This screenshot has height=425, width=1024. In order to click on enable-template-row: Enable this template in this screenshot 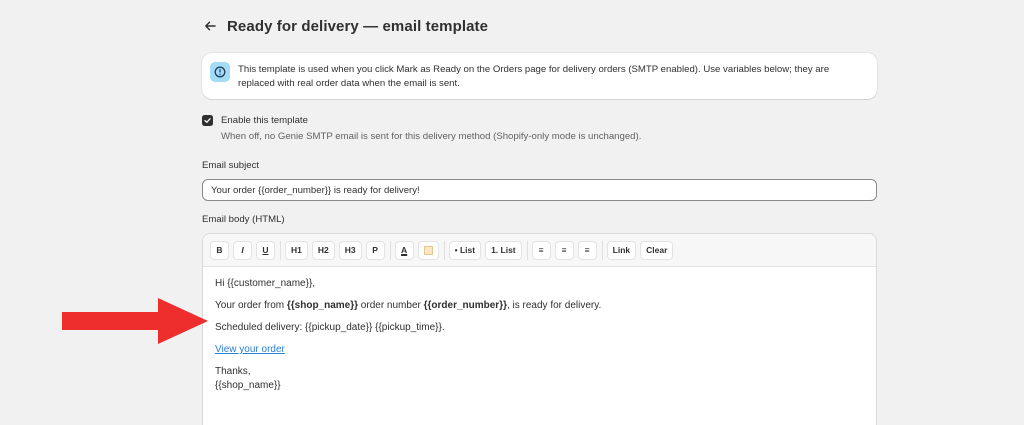, I will do `click(255, 119)`.